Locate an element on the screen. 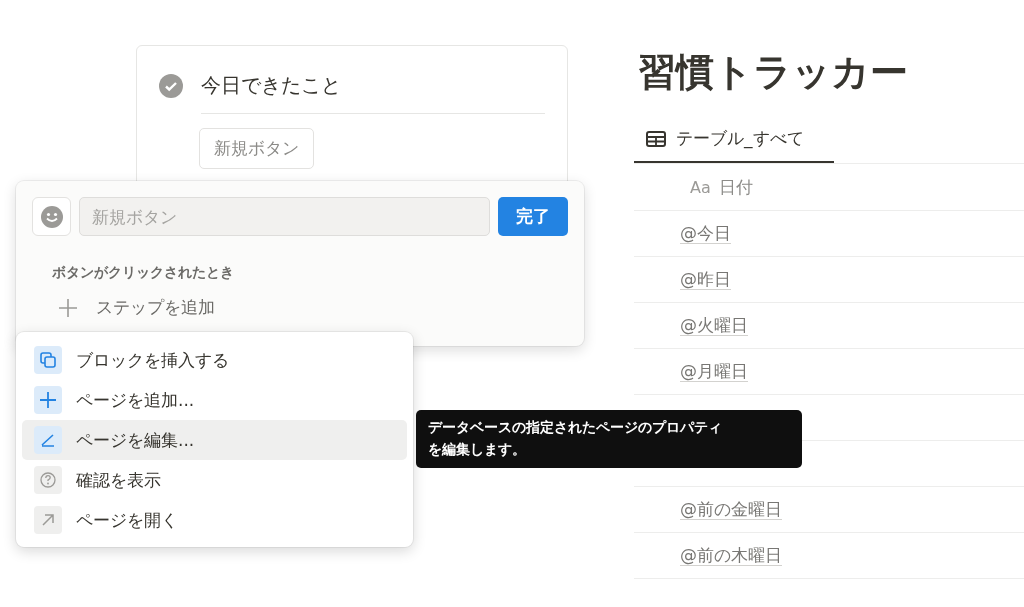  question-icon is located at coordinates (48, 480).